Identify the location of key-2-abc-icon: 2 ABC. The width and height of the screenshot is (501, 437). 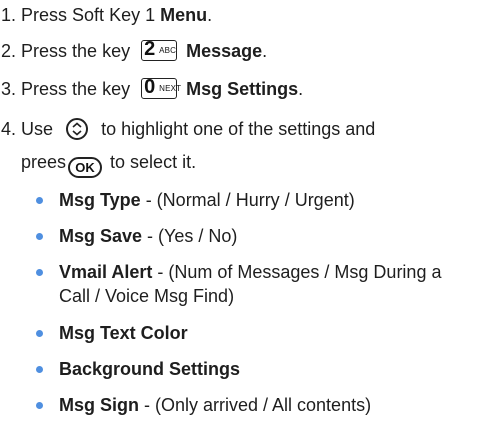
(159, 49).